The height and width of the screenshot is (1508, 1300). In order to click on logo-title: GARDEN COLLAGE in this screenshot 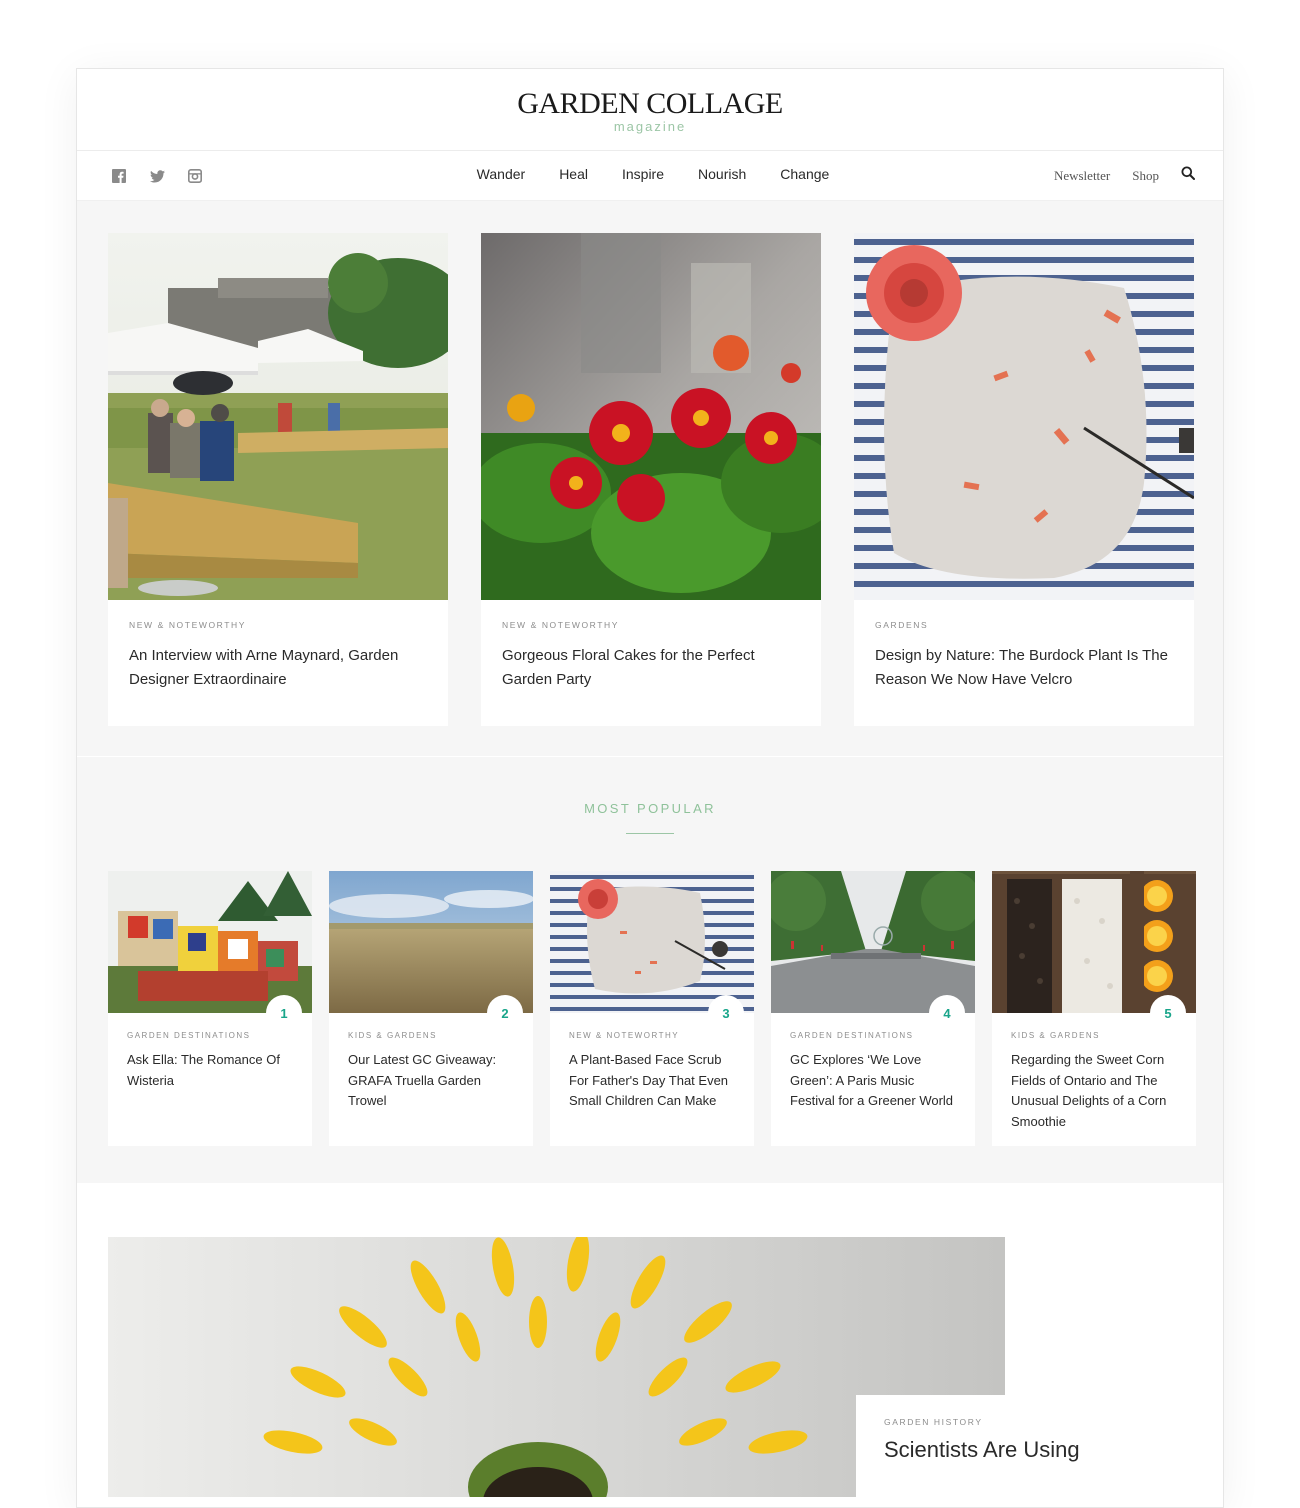, I will do `click(650, 104)`.